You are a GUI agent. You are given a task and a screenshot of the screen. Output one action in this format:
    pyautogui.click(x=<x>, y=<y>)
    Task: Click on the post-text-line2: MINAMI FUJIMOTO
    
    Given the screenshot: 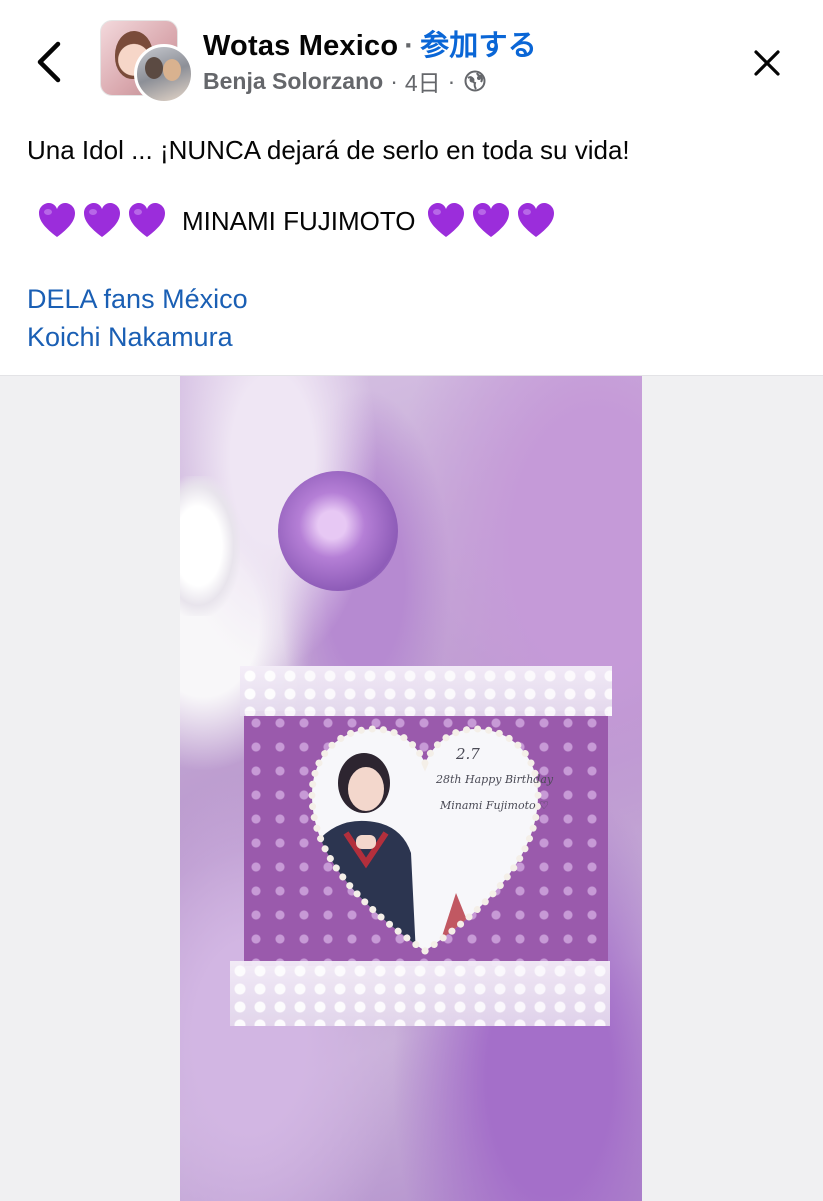 What is the action you would take?
    pyautogui.click(x=299, y=221)
    